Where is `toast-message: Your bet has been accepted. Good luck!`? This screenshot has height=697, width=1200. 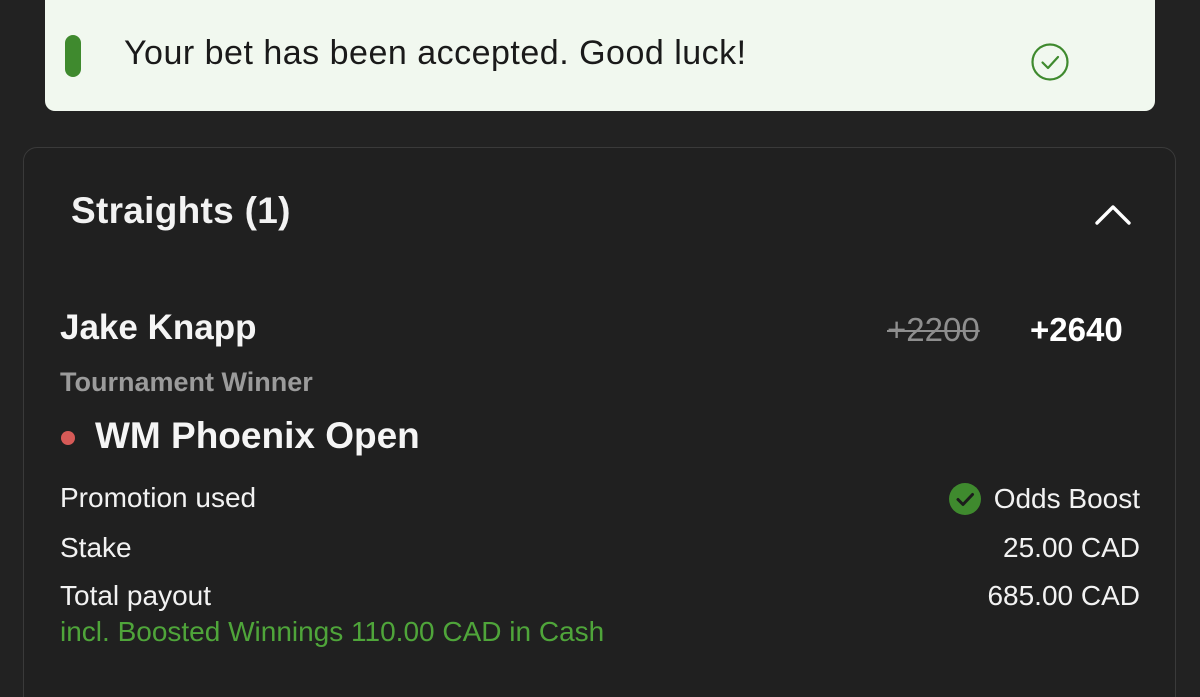
toast-message: Your bet has been accepted. Good luck! is located at coordinates (435, 53).